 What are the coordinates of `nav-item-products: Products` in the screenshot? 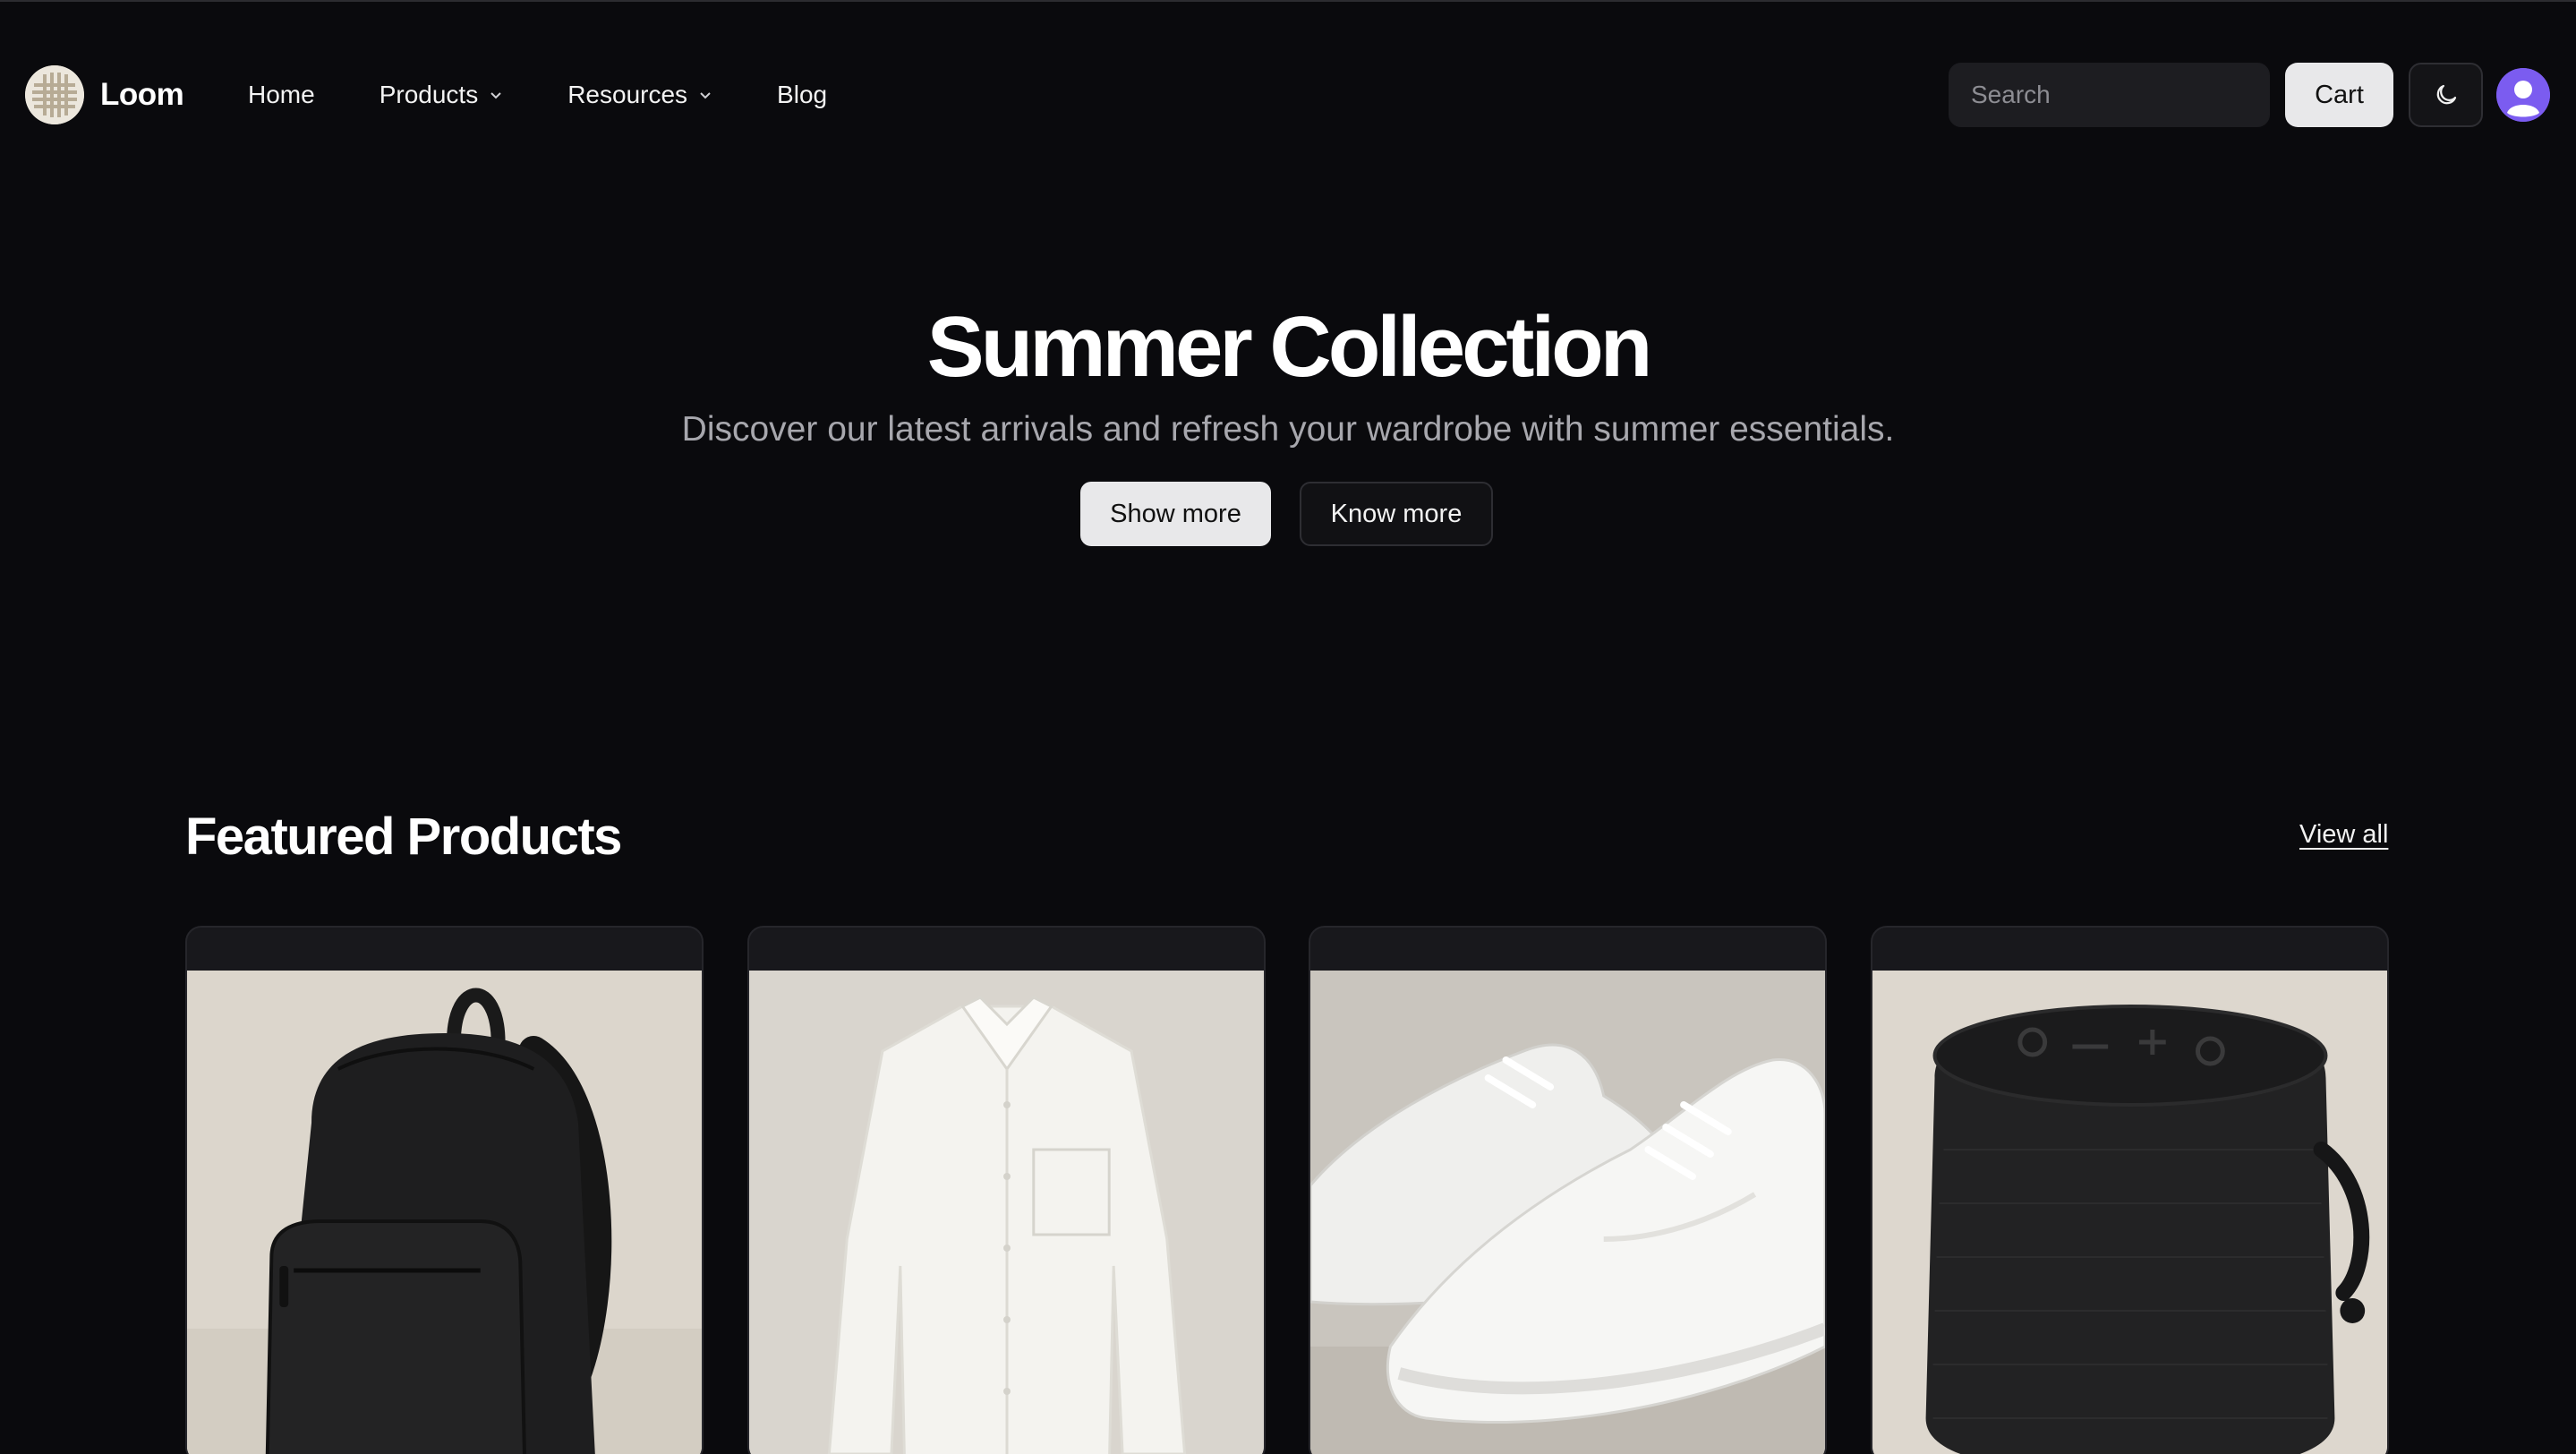 It's located at (442, 95).